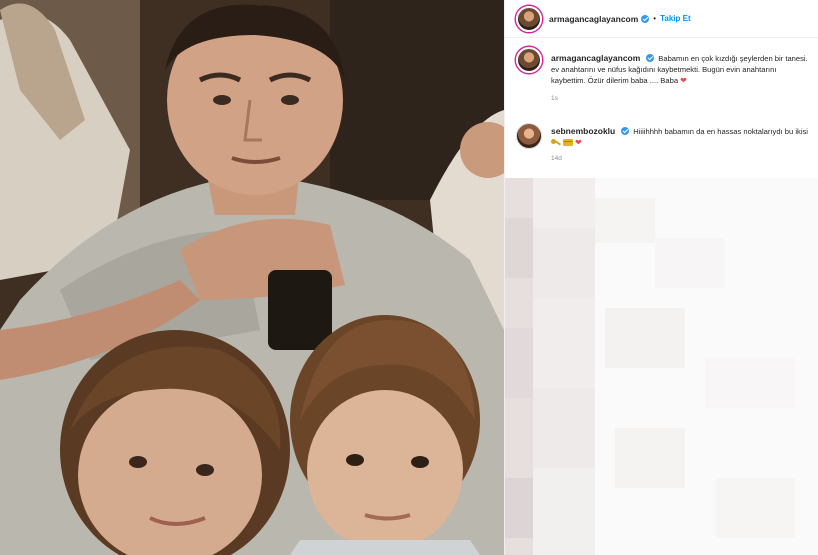 The height and width of the screenshot is (555, 818). I want to click on caption-timestamp: 1s, so click(681, 98).